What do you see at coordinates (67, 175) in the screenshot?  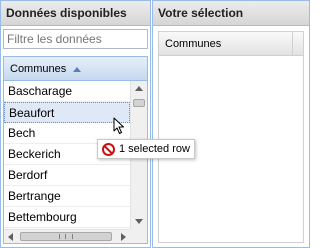 I see `list-item: Berdorf` at bounding box center [67, 175].